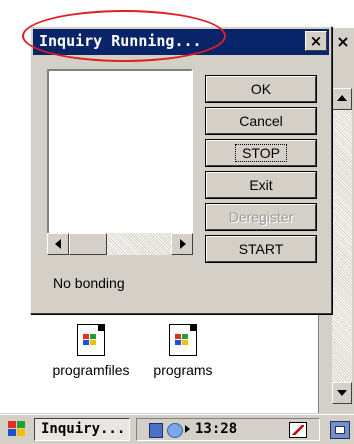 The width and height of the screenshot is (354, 444). What do you see at coordinates (343, 42) in the screenshot?
I see `background-window-close-icon: ×` at bounding box center [343, 42].